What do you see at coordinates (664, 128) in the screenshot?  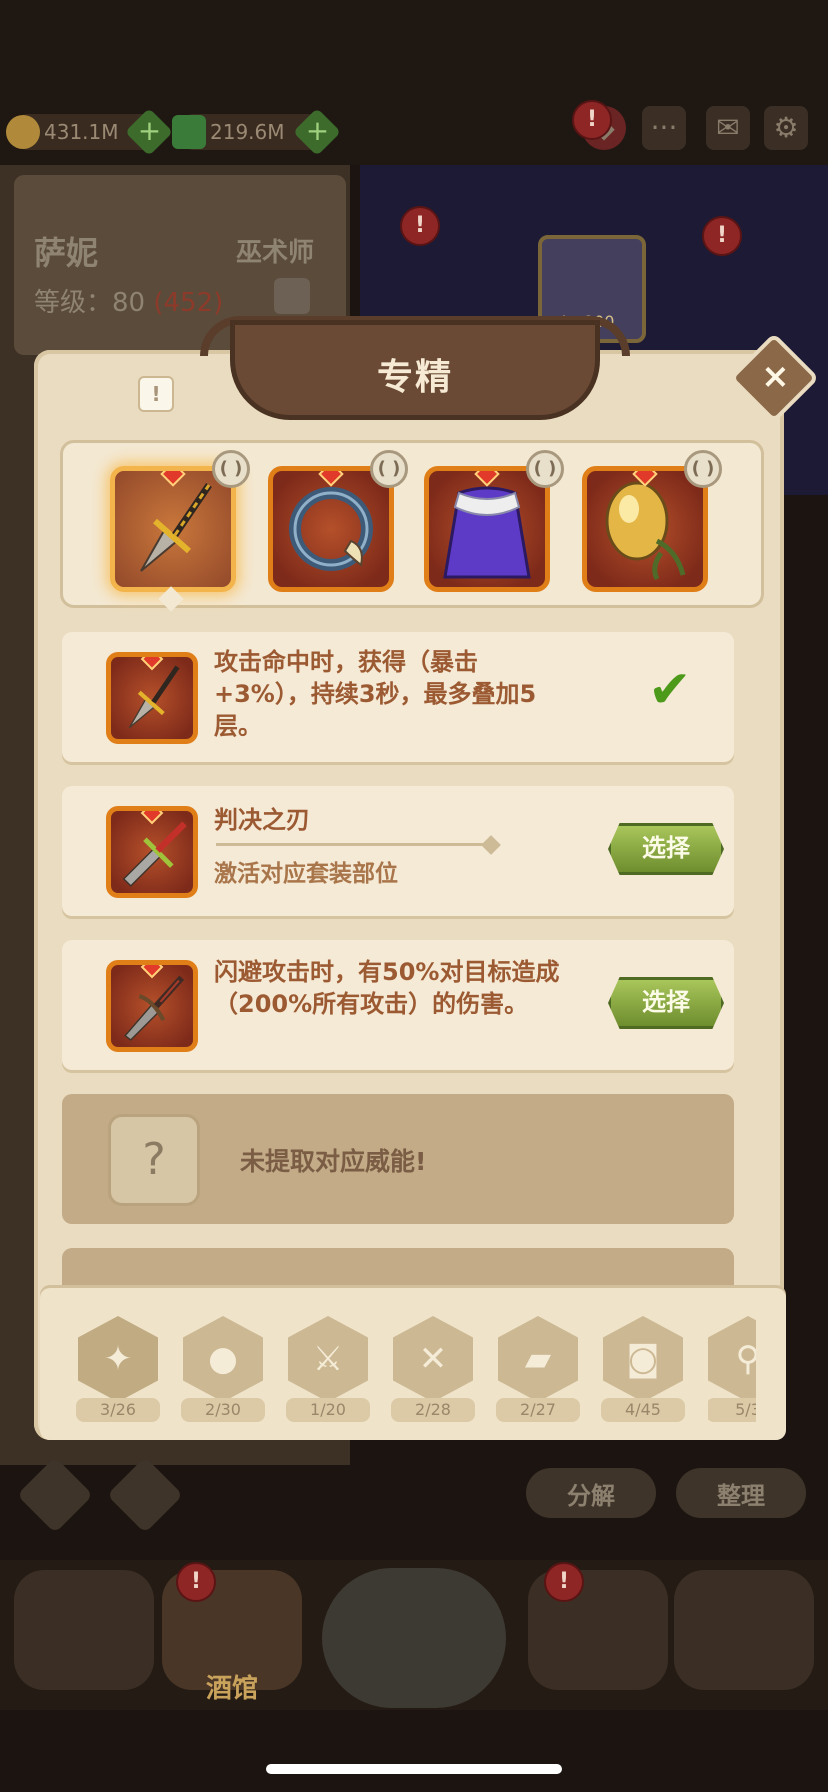 I see `chat-icon: ···` at bounding box center [664, 128].